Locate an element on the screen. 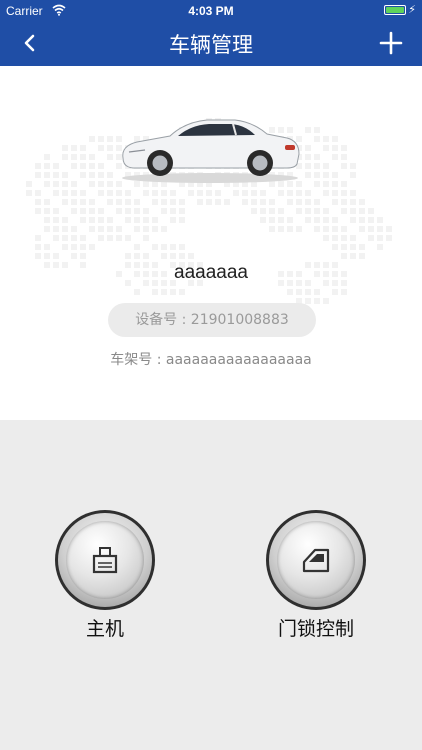  host-button is located at coordinates (105, 560).